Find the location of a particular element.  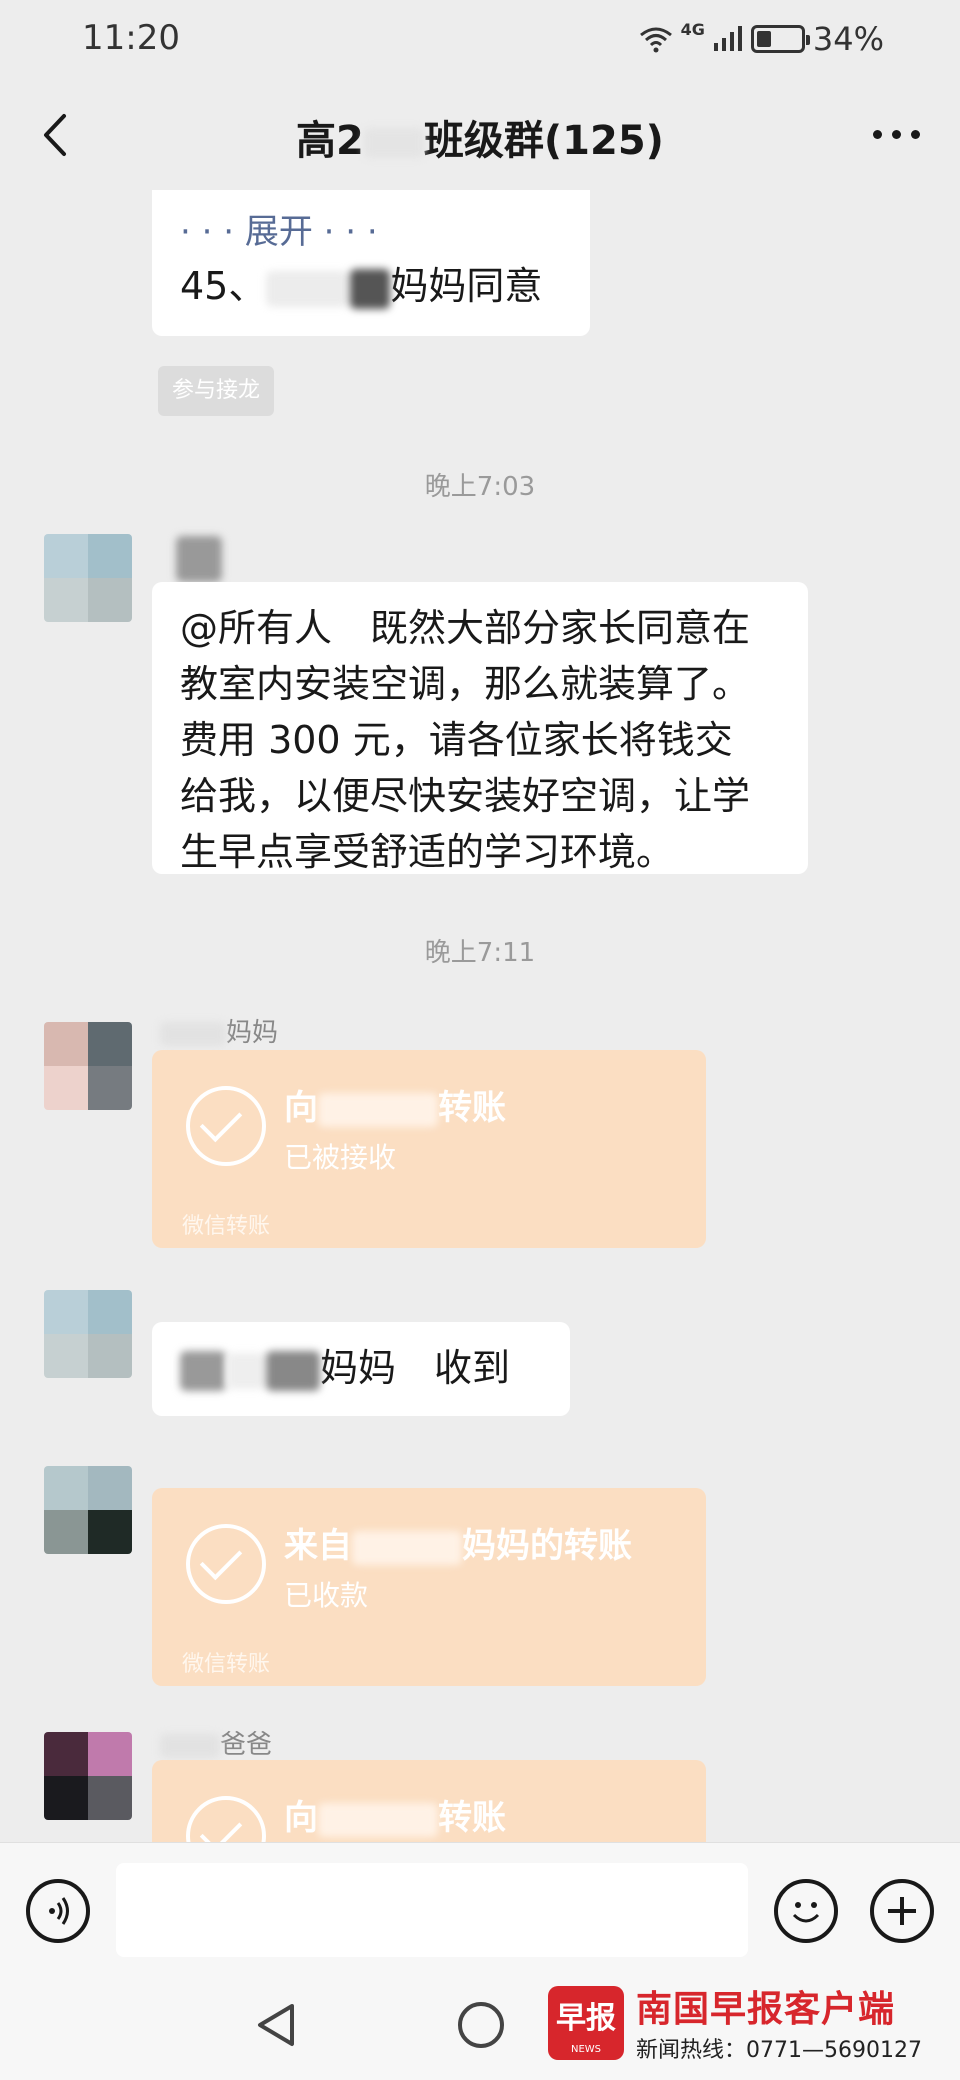

status-indicators: 4G 34% is located at coordinates (761, 39).